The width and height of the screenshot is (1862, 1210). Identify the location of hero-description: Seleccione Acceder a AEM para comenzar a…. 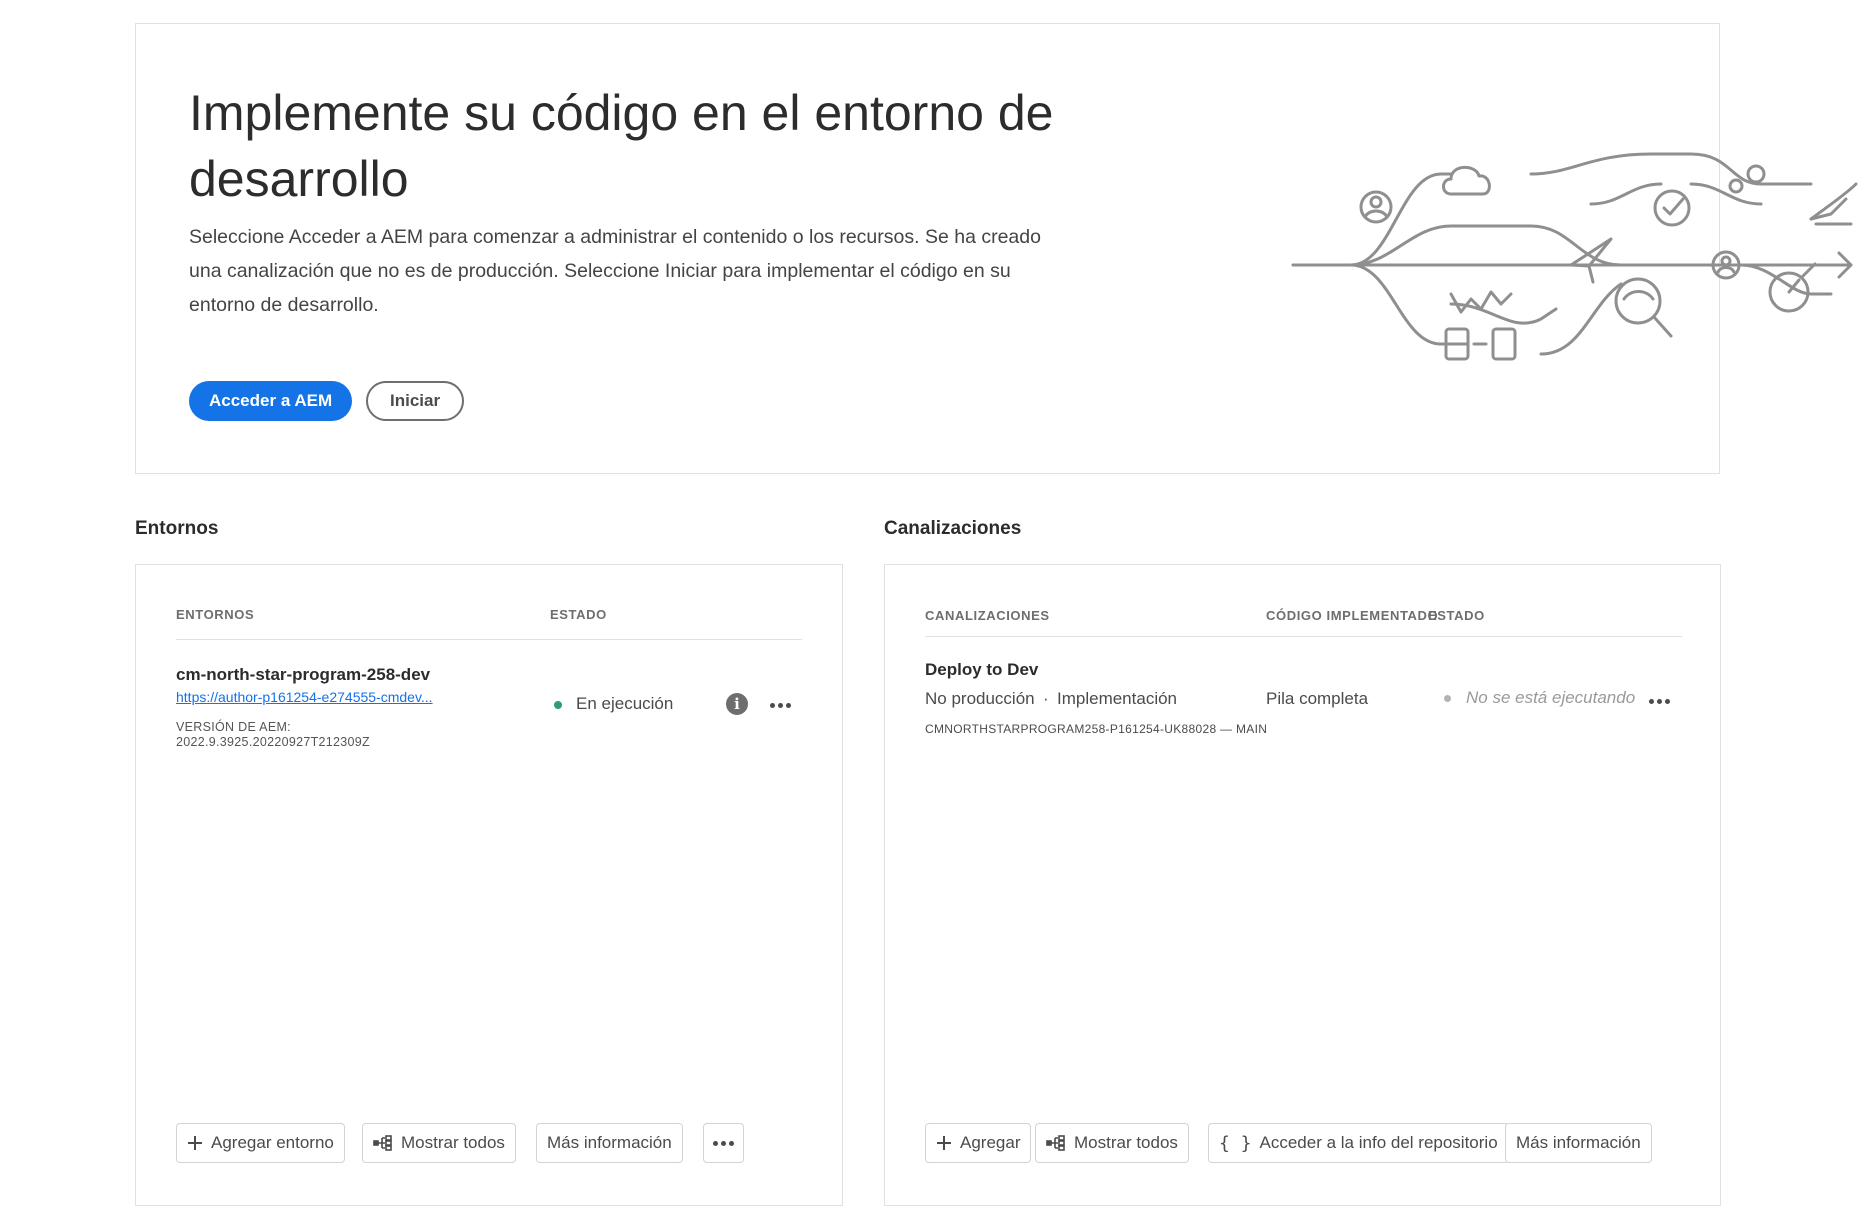
(615, 271).